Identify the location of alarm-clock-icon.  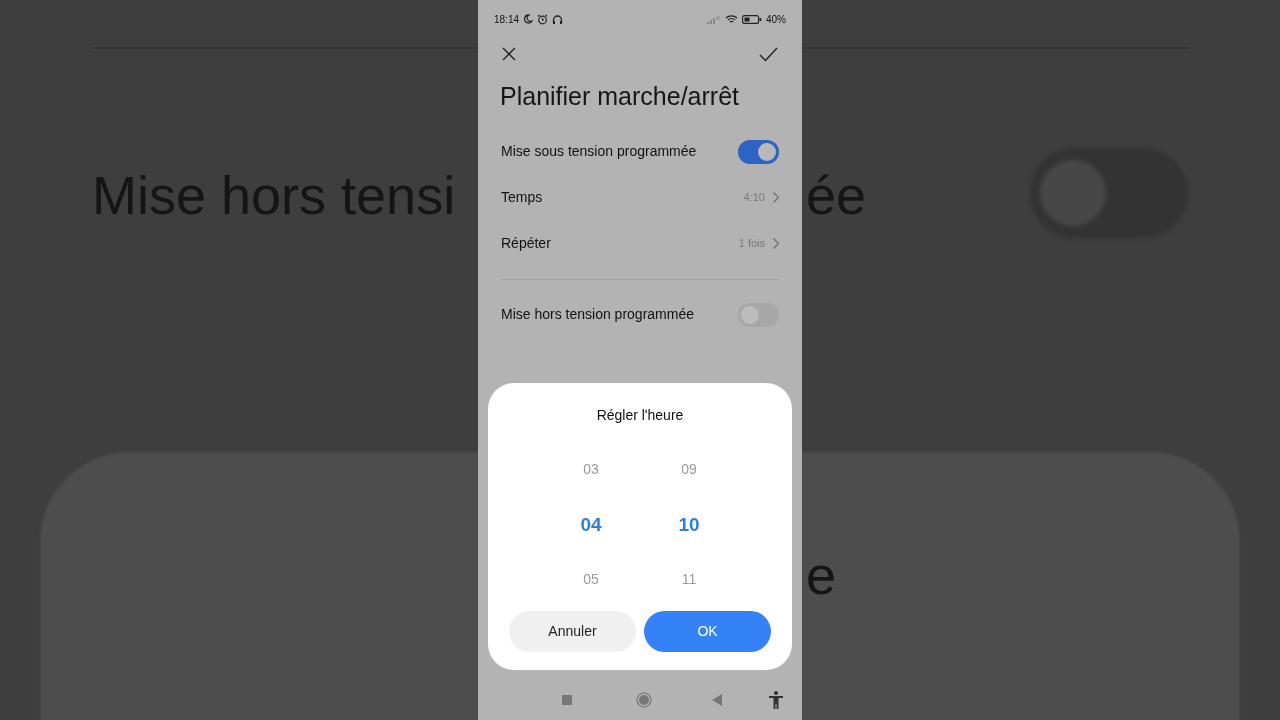
(543, 19).